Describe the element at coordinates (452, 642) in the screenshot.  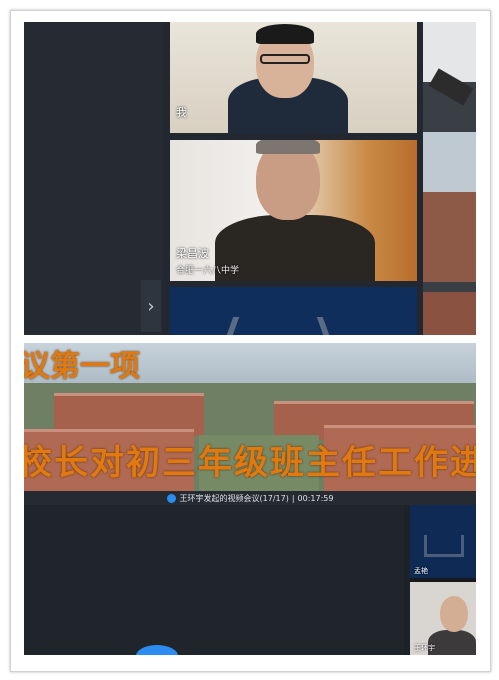
I see `participant-body` at that location.